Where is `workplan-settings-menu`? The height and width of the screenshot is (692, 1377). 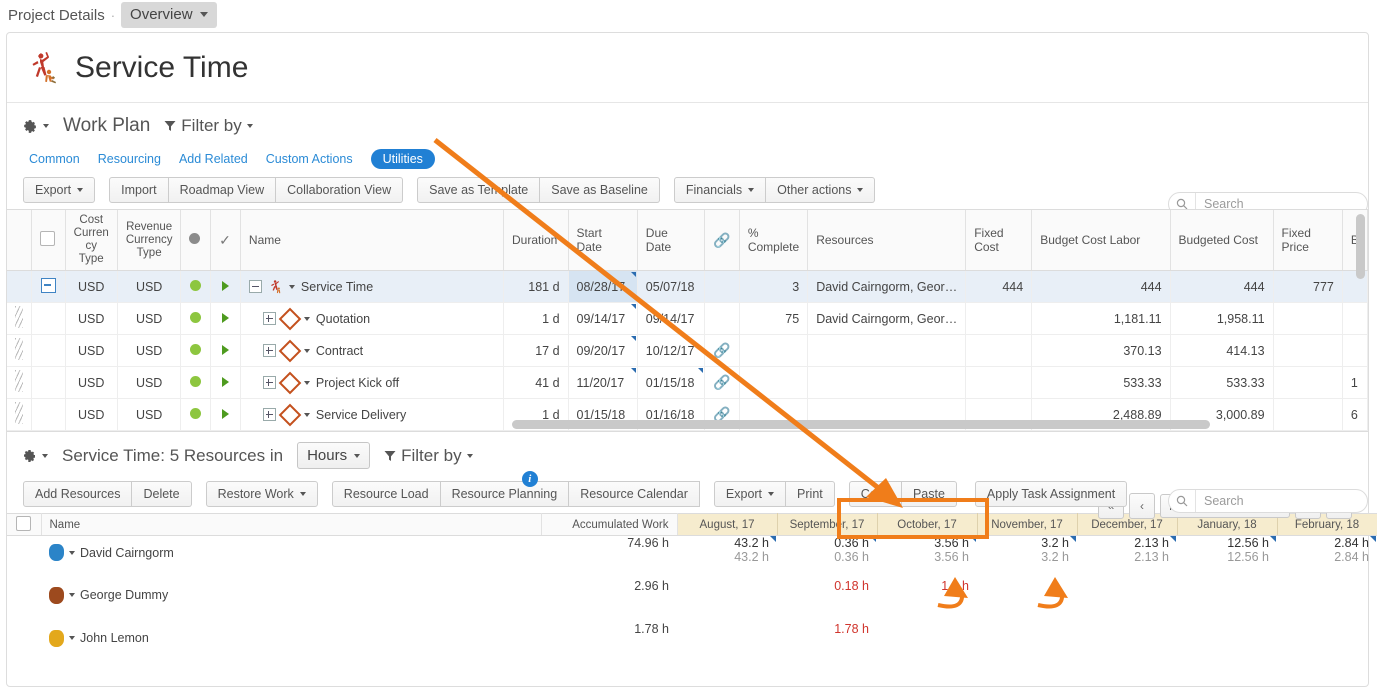
workplan-settings-menu is located at coordinates (35, 126).